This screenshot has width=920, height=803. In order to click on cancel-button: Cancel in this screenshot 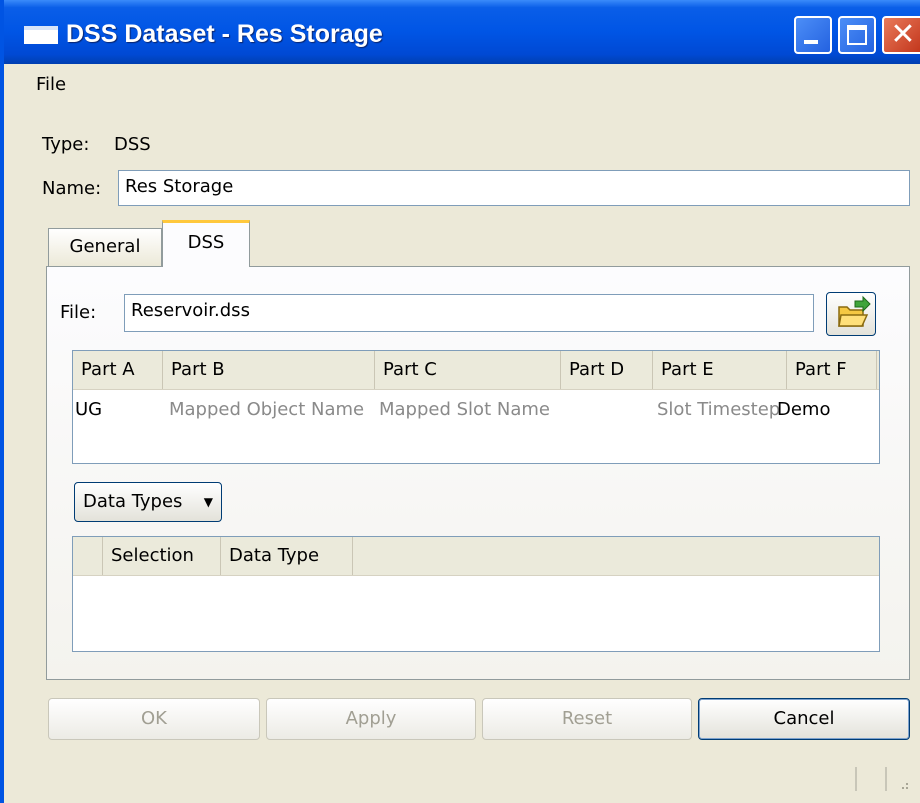, I will do `click(804, 719)`.